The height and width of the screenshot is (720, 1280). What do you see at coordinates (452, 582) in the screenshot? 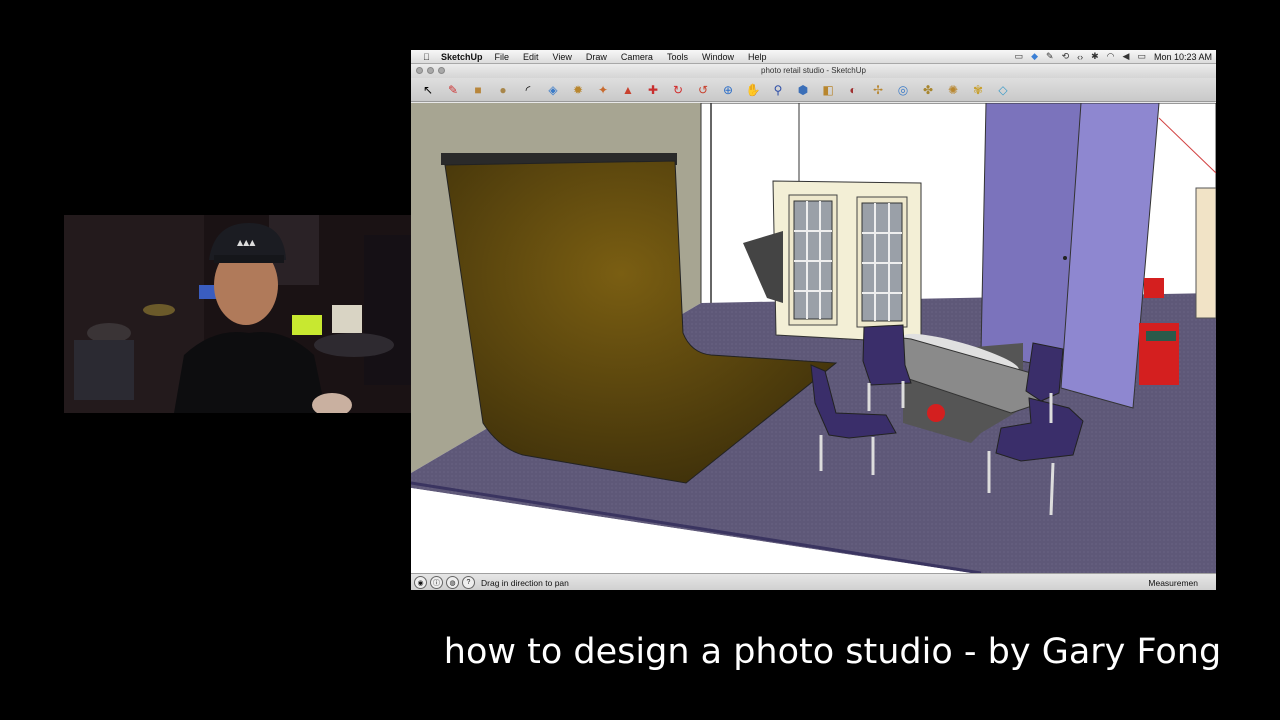
I see `user-icon: ◍` at bounding box center [452, 582].